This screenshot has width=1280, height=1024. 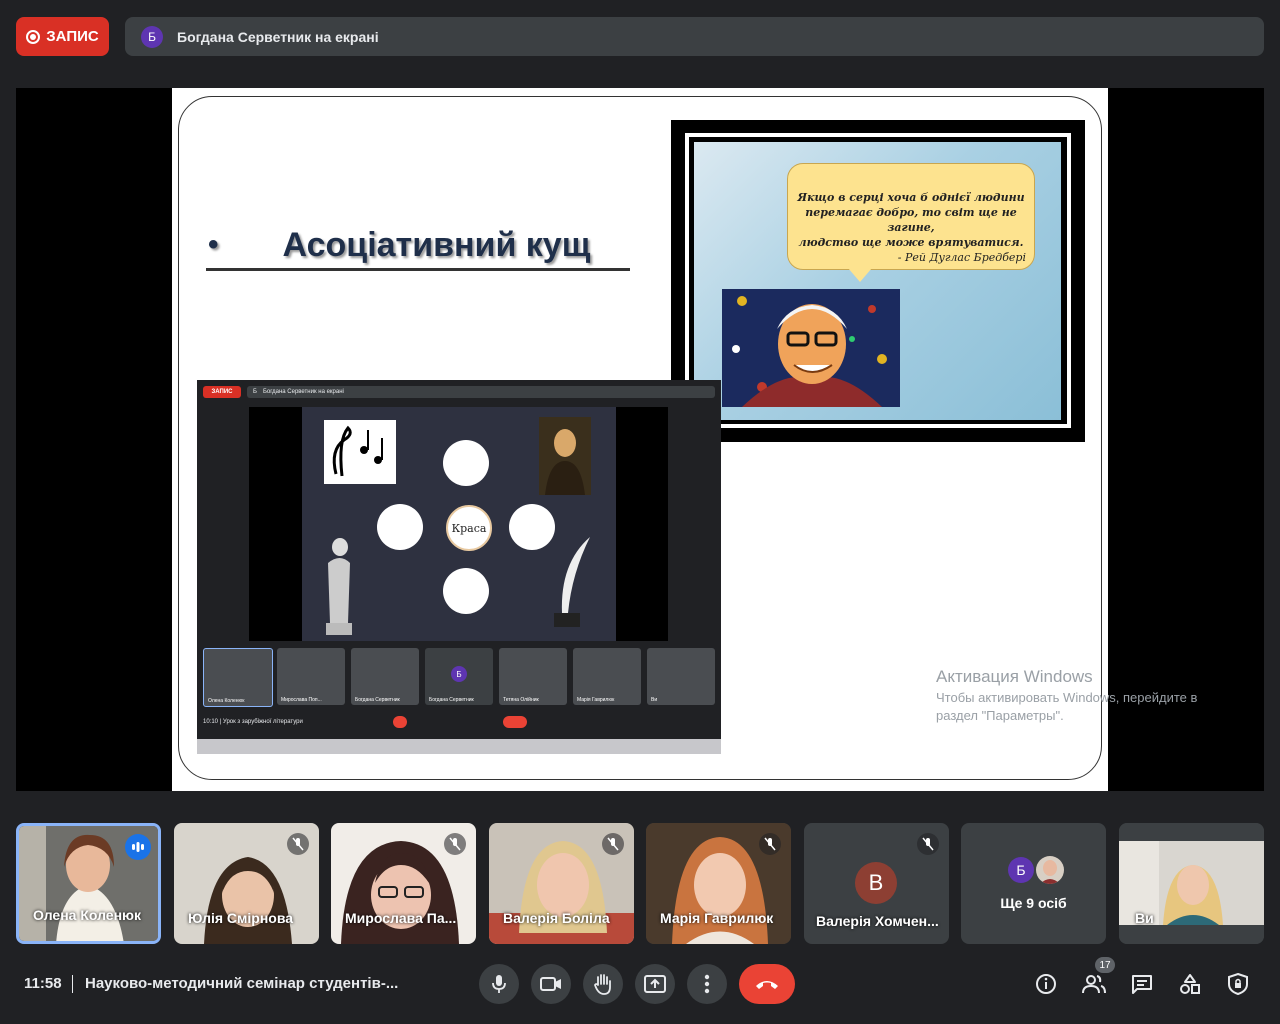 What do you see at coordinates (607, 676) in the screenshot?
I see `nested-tile: Марія Гаврилюк` at bounding box center [607, 676].